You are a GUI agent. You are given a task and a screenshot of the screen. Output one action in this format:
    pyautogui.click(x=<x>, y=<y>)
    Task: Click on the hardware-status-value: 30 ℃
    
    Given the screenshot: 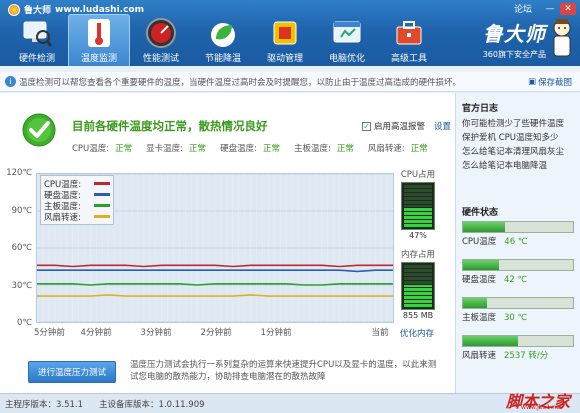 What is the action you would take?
    pyautogui.click(x=516, y=318)
    